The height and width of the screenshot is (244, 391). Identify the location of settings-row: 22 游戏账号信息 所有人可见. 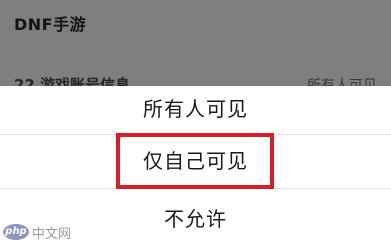
(195, 77).